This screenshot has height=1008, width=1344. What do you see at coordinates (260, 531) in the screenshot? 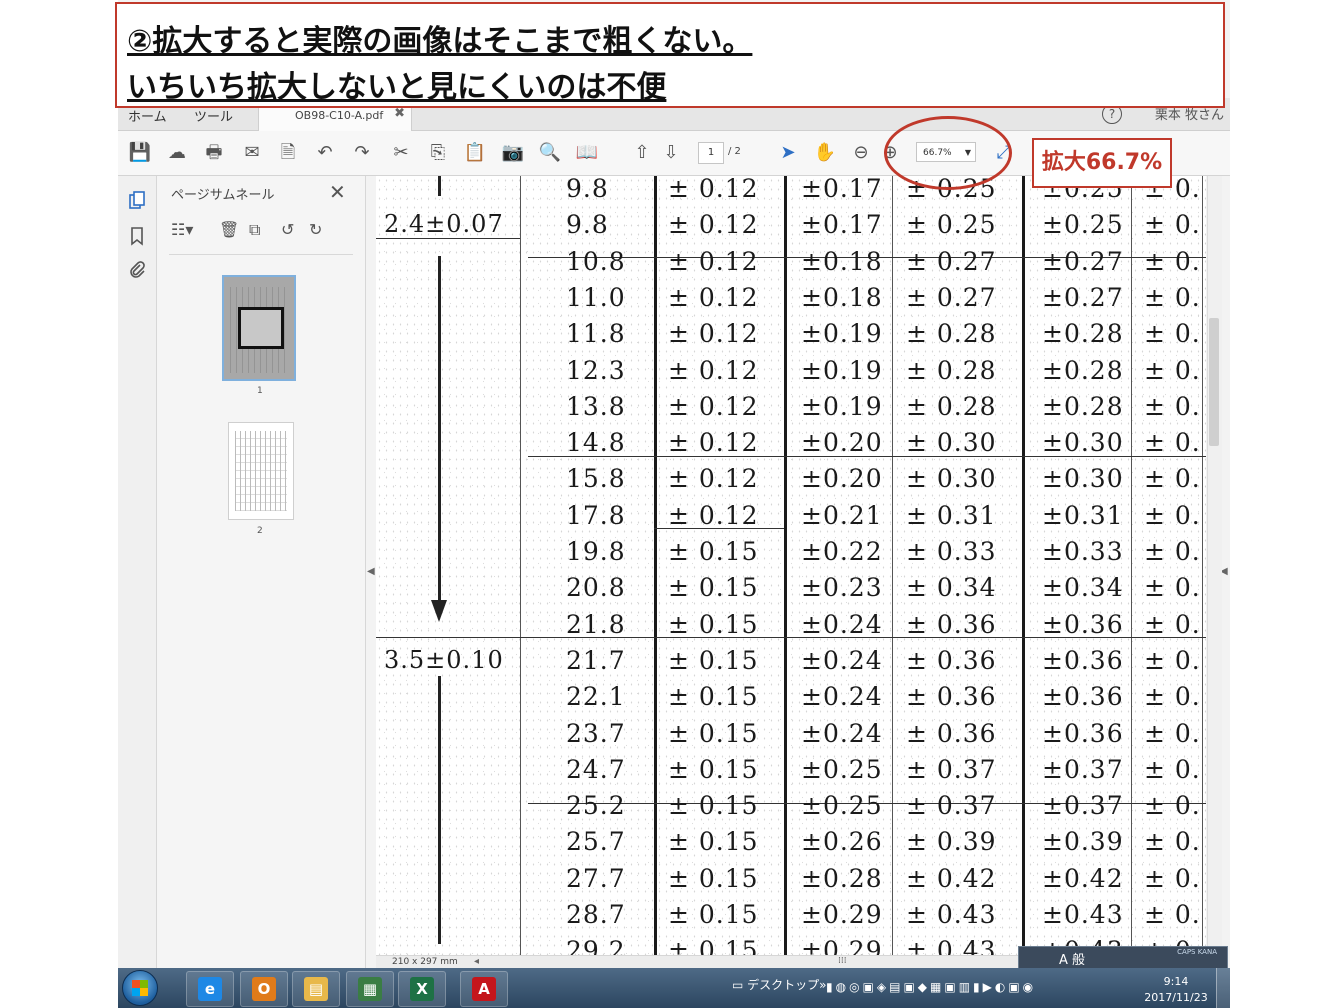
I see `page-label-2: 2` at bounding box center [260, 531].